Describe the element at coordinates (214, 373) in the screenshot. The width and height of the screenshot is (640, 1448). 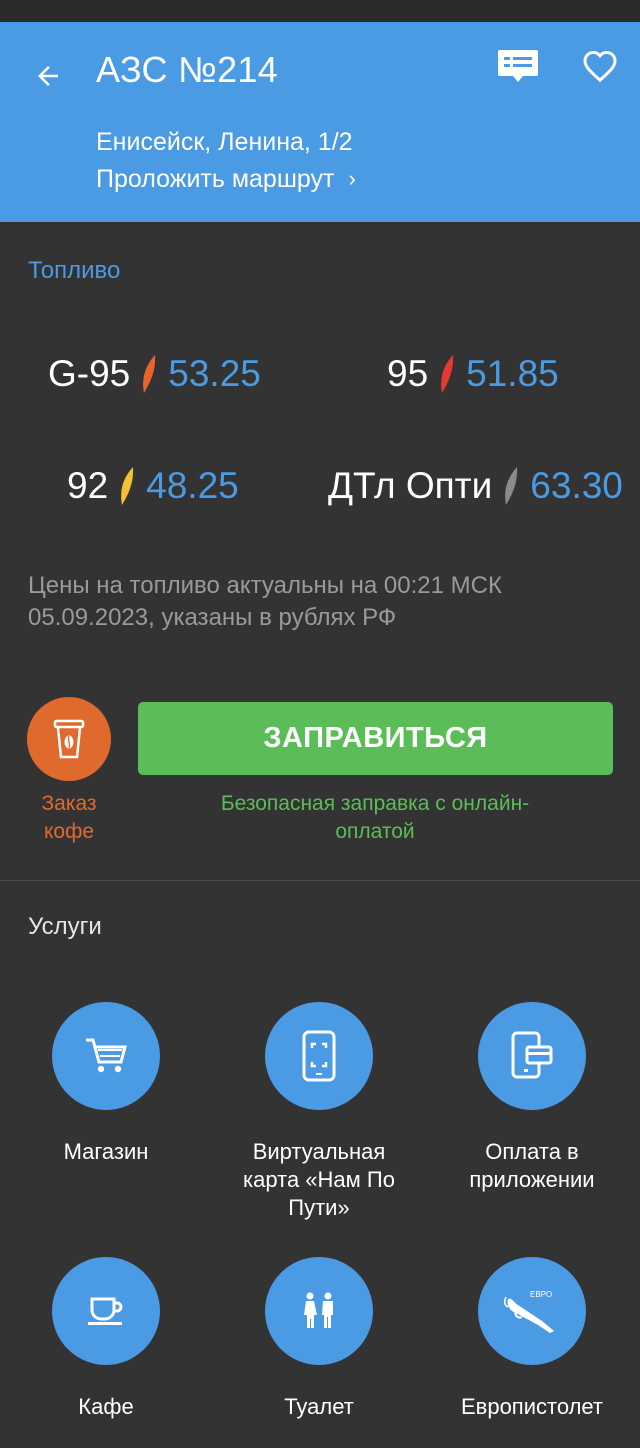
I see `fuel-price: 53.25` at that location.